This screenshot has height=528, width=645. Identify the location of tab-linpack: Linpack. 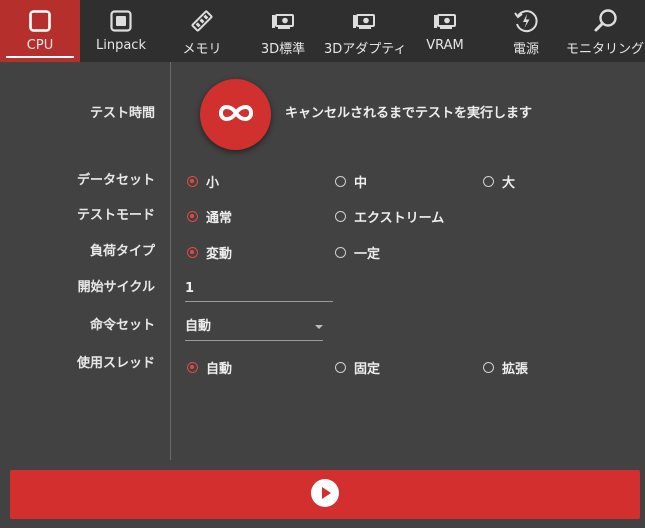
(121, 31).